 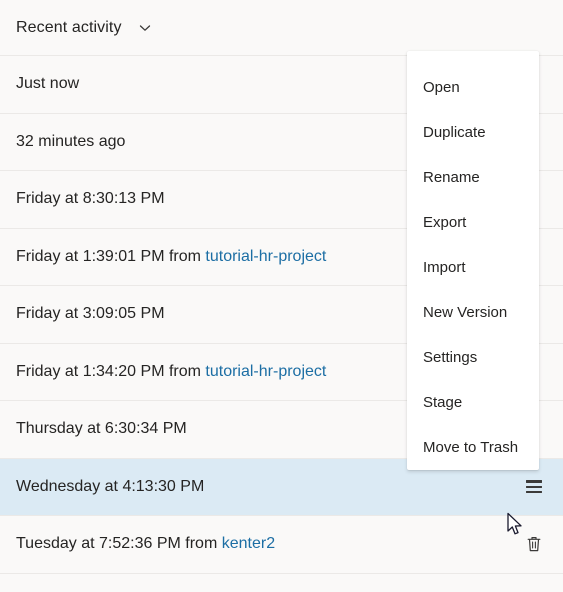 What do you see at coordinates (90, 314) in the screenshot?
I see `activity-row-timestamp: Friday at 3:09:05 PM` at bounding box center [90, 314].